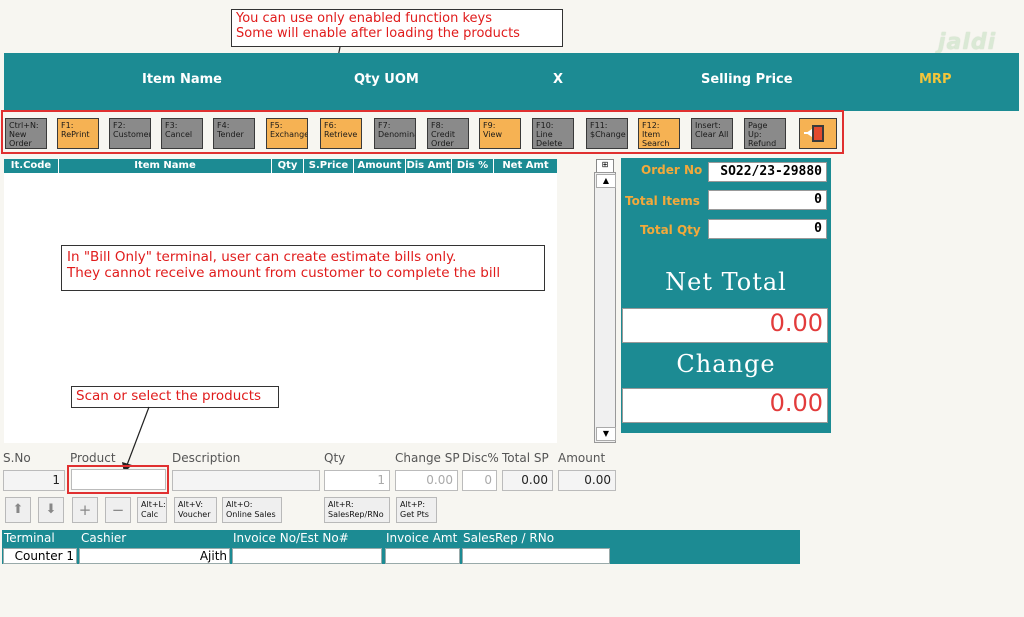 The height and width of the screenshot is (617, 1024). I want to click on decrement-button: −, so click(118, 510).